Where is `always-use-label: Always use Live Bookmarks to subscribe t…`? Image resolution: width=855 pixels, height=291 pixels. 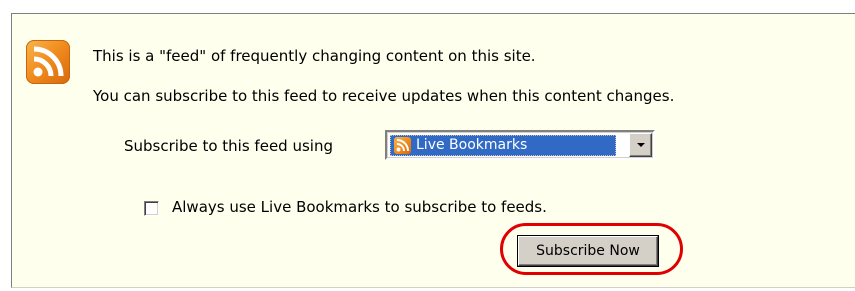 always-use-label: Always use Live Bookmarks to subscribe t… is located at coordinates (359, 207).